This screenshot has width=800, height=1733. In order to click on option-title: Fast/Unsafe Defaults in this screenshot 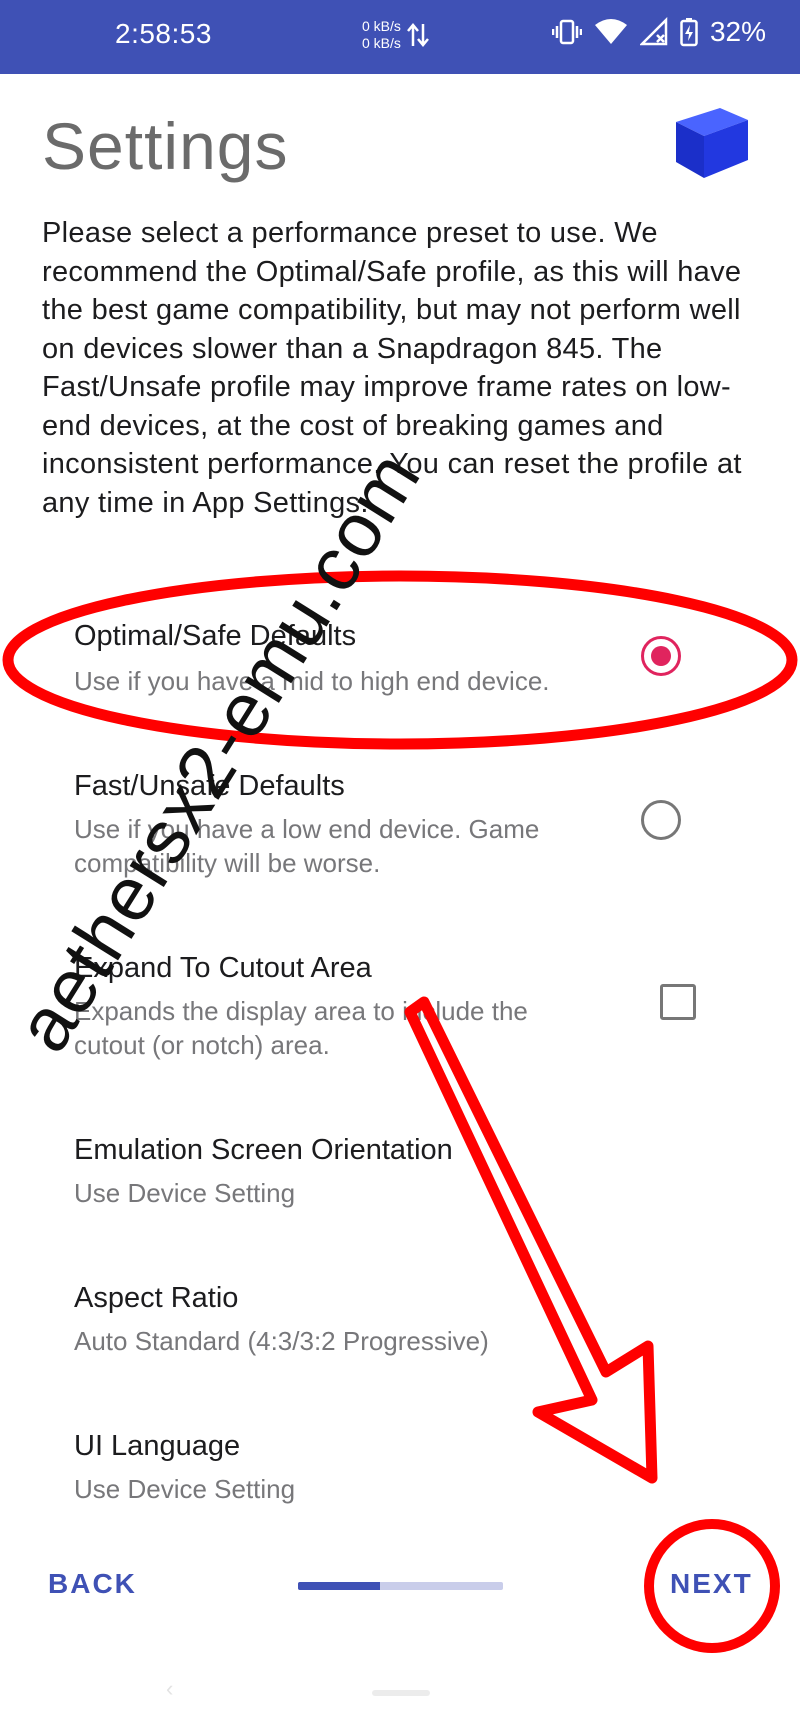, I will do `click(209, 786)`.